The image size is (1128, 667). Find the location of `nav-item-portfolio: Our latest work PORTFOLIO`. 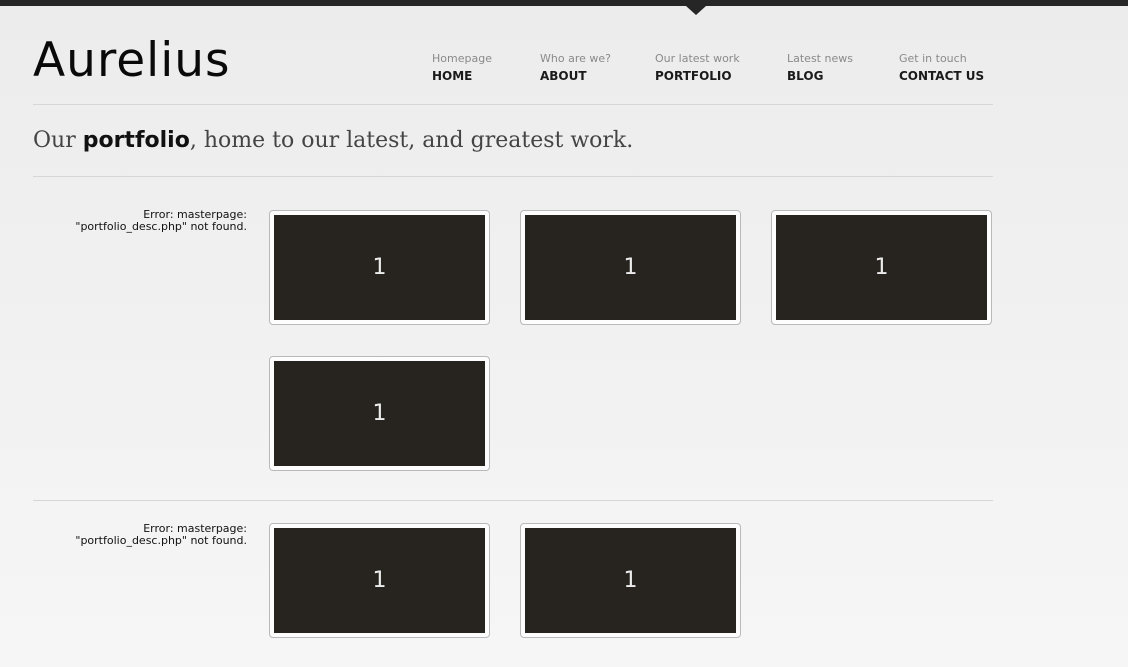

nav-item-portfolio: Our latest work PORTFOLIO is located at coordinates (697, 68).